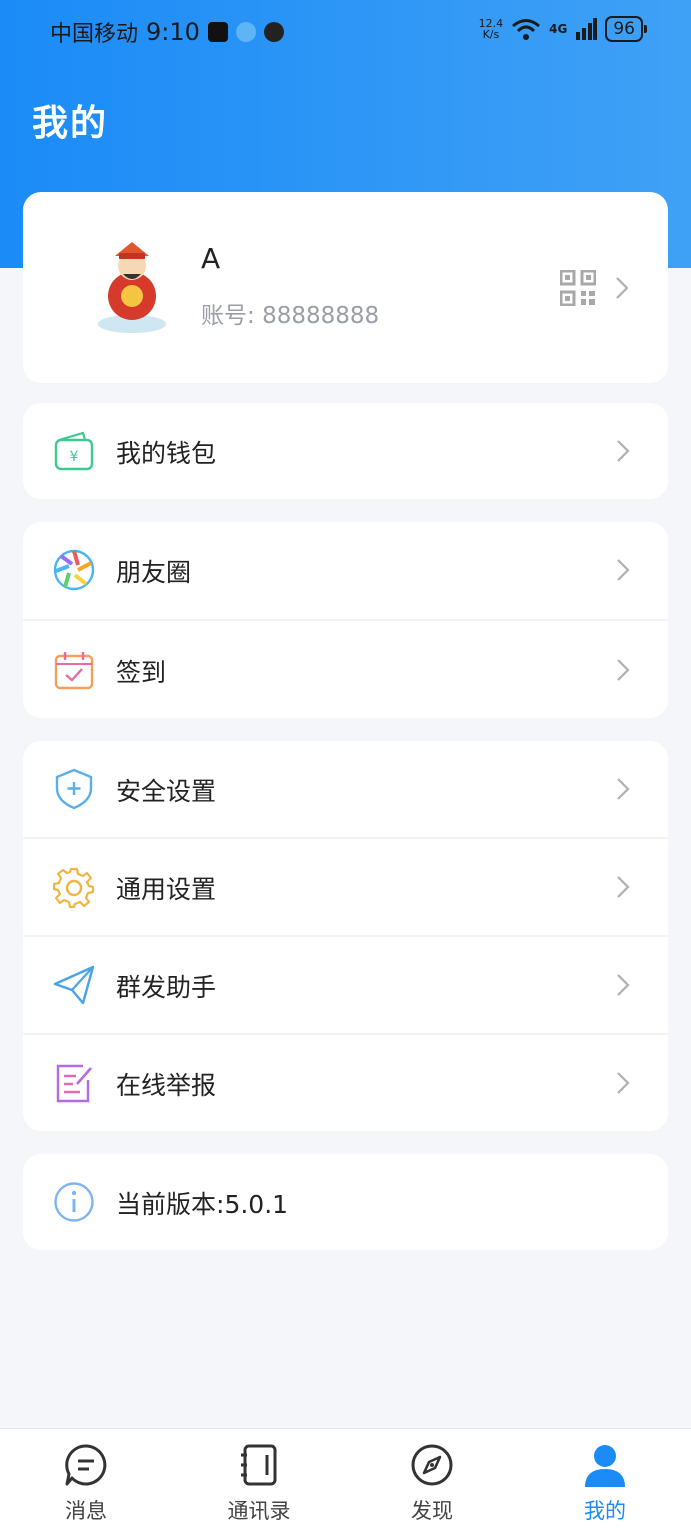  I want to click on wifi-icon, so click(526, 29).